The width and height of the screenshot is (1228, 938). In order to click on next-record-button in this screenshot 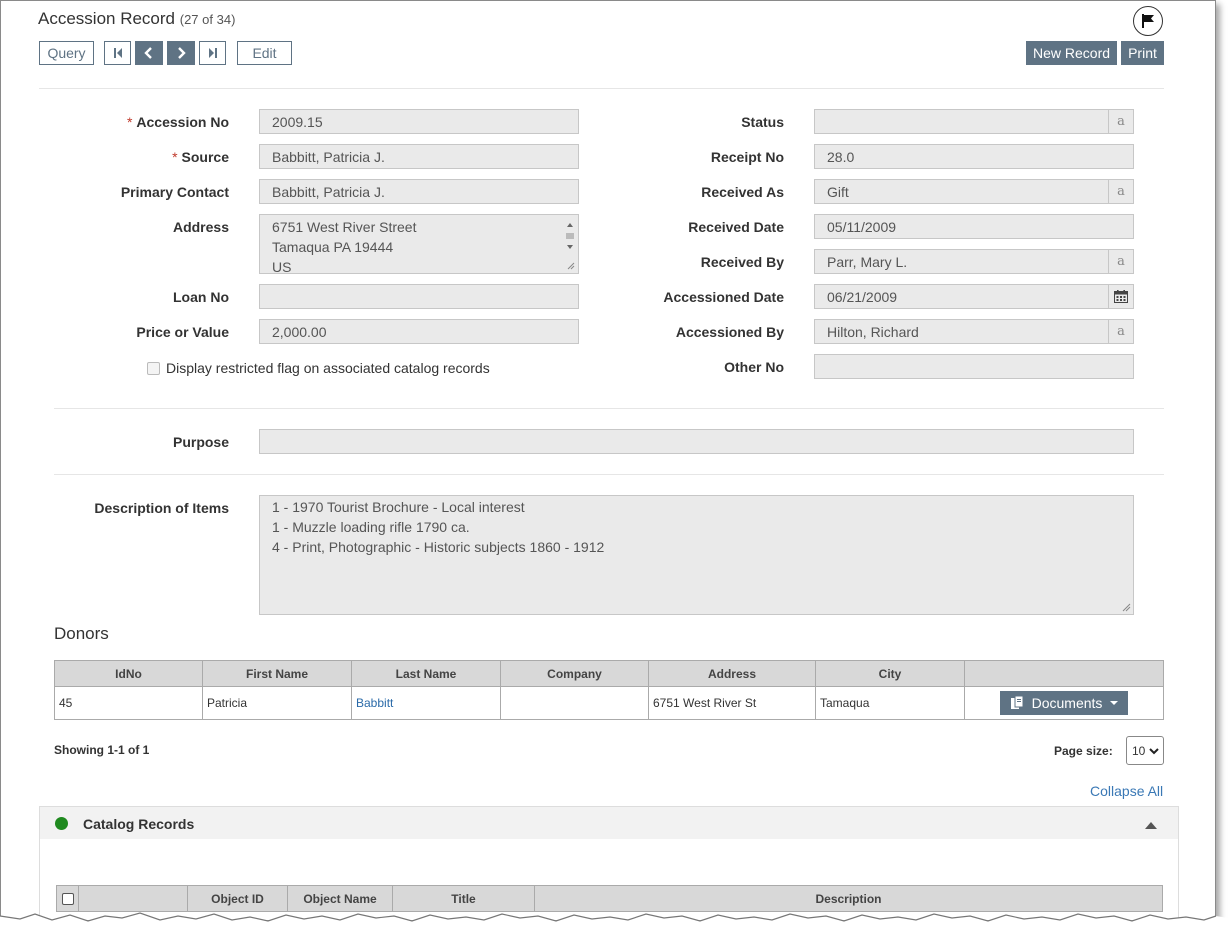, I will do `click(181, 53)`.